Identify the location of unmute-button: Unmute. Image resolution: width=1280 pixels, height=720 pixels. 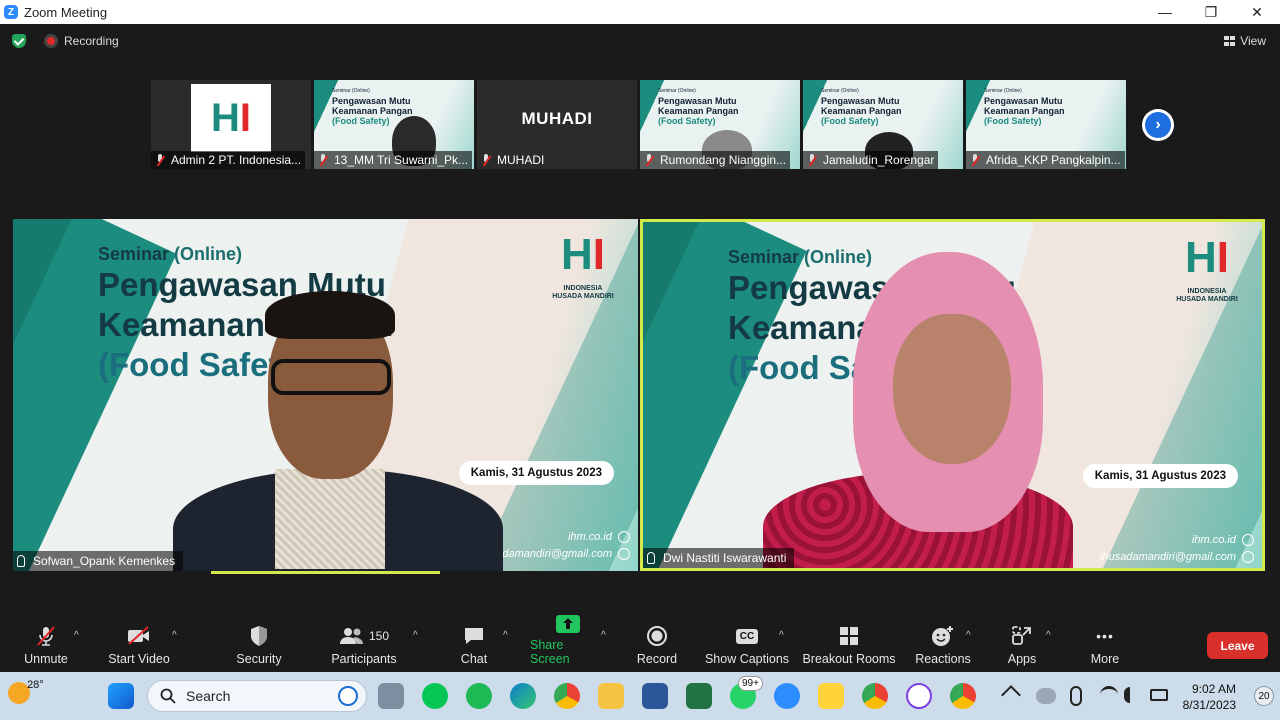
(46, 648).